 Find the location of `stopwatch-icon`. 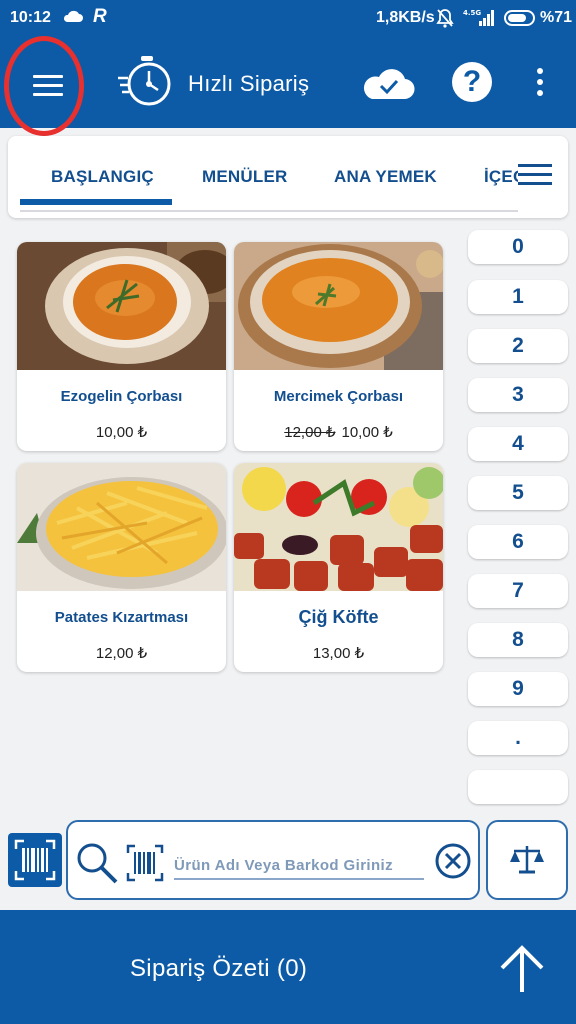

stopwatch-icon is located at coordinates (144, 81).